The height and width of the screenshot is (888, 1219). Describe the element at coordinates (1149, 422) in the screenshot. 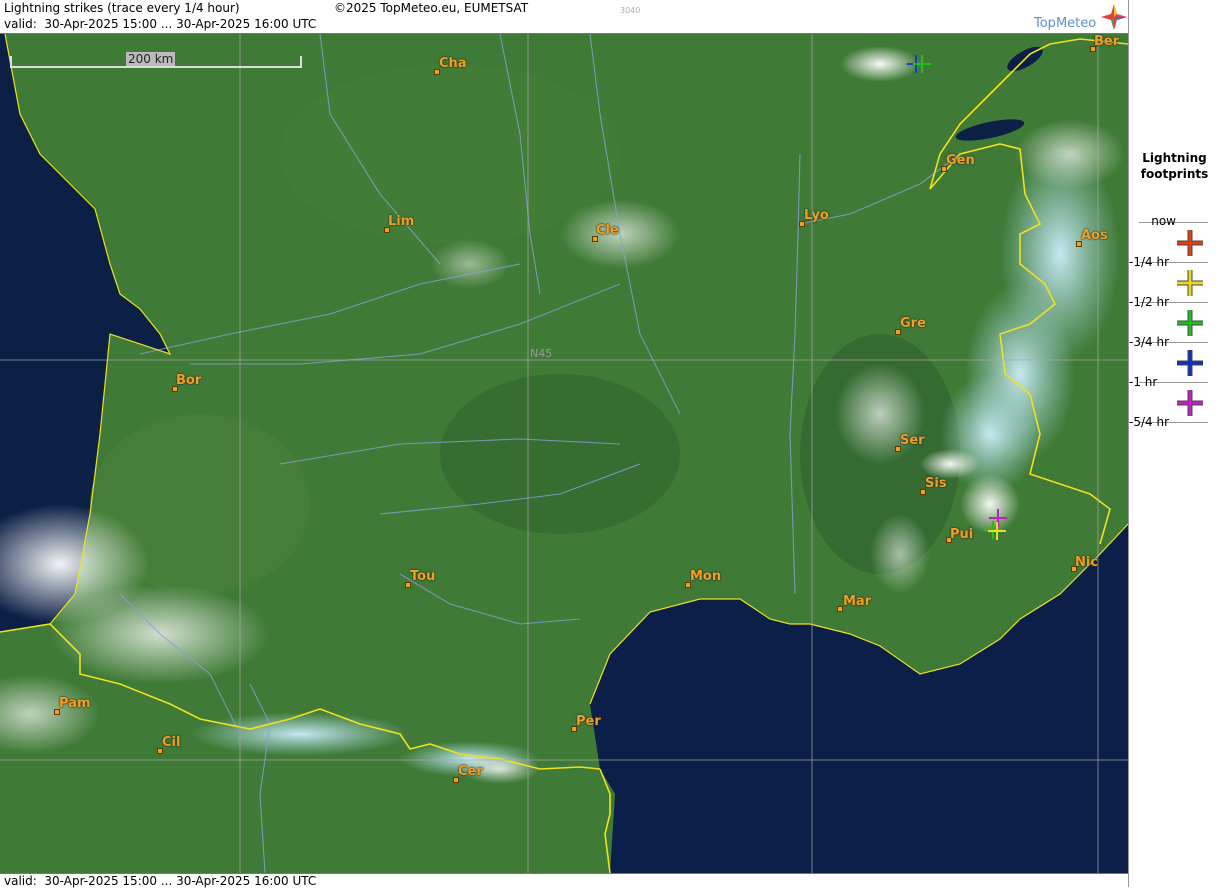

I see `legend-label: -5/4 hr` at that location.